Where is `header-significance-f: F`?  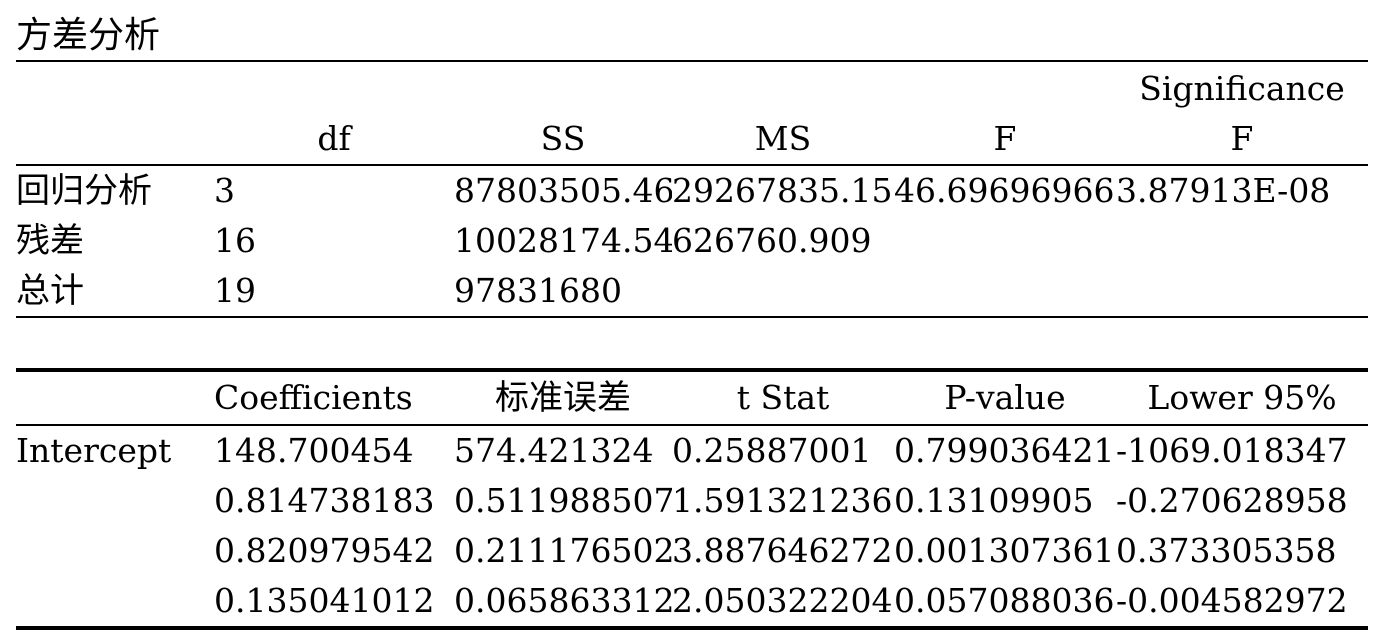
header-significance-f: F is located at coordinates (1242, 140).